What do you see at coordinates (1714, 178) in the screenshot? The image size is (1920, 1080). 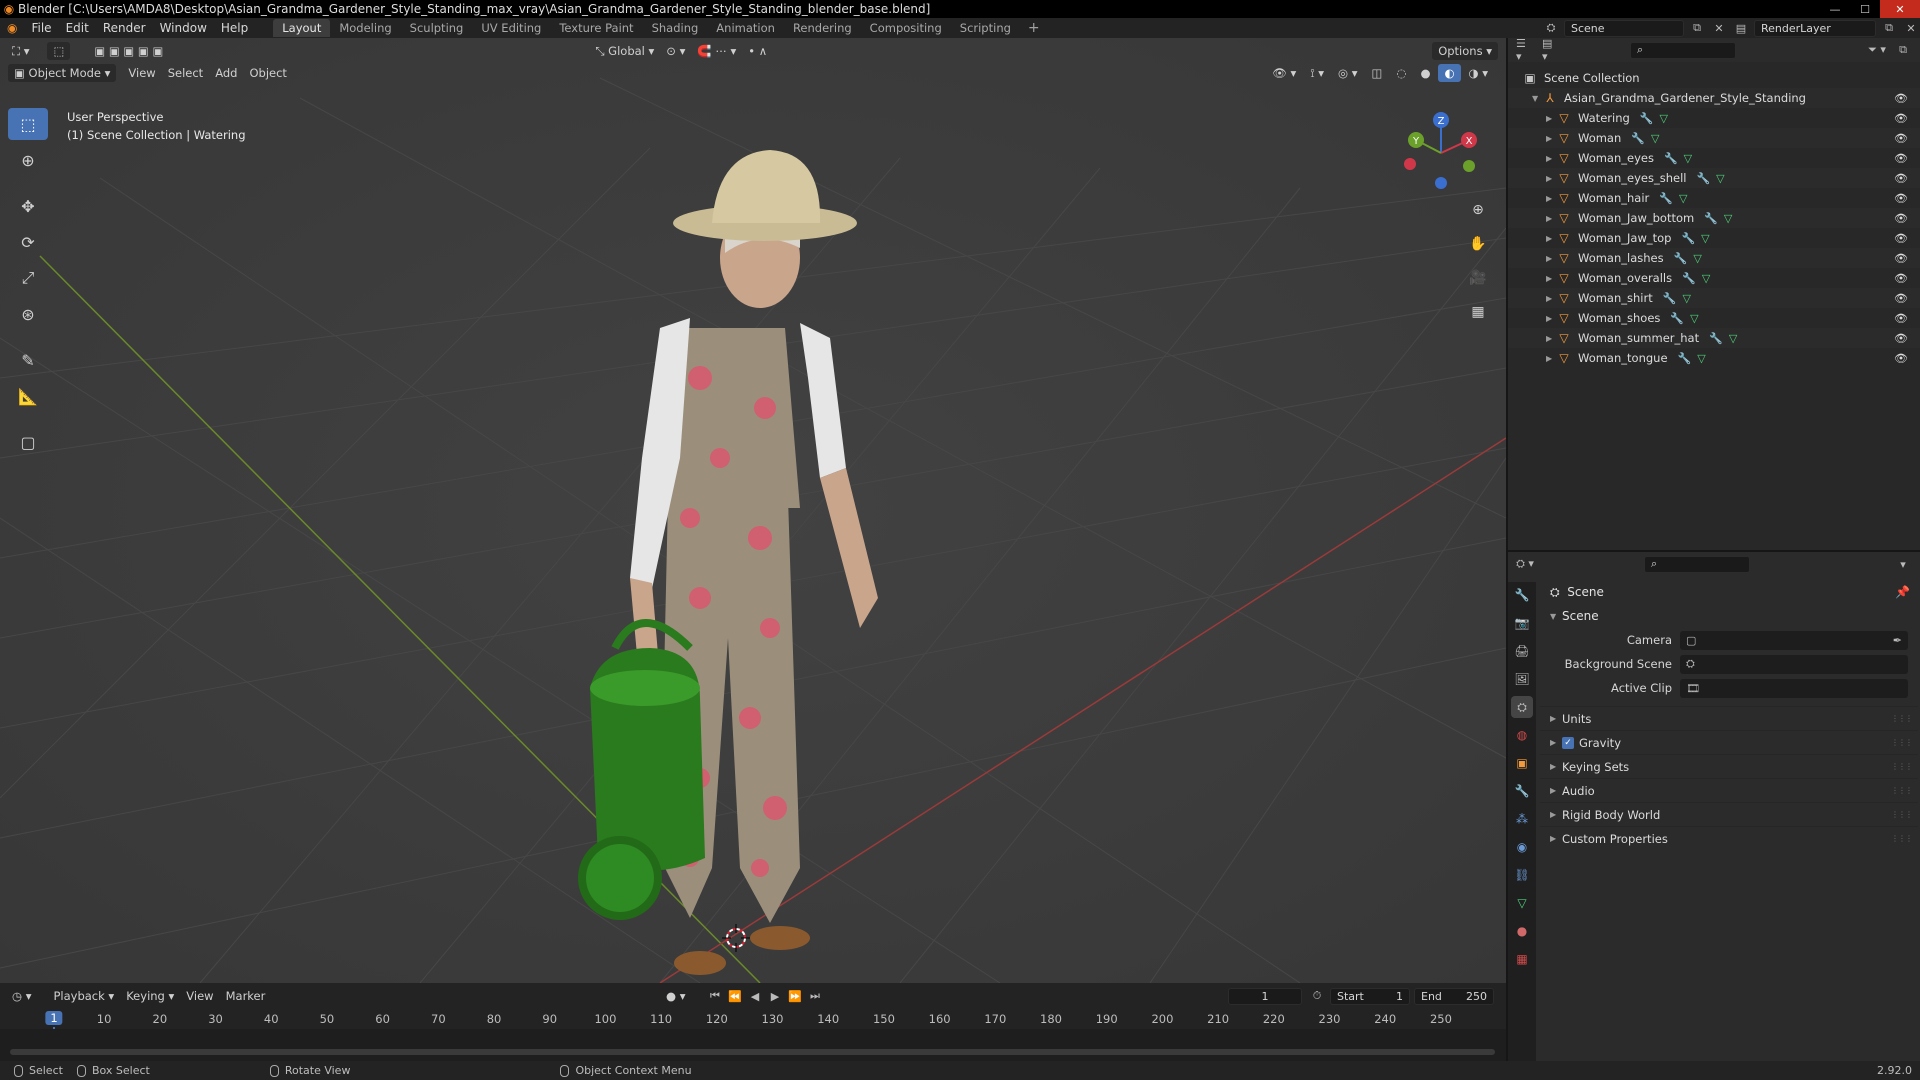 I see `outliner-row-object: ▶ ▽ Woman_eyes_shell 🔧 ▽ 👁` at bounding box center [1714, 178].